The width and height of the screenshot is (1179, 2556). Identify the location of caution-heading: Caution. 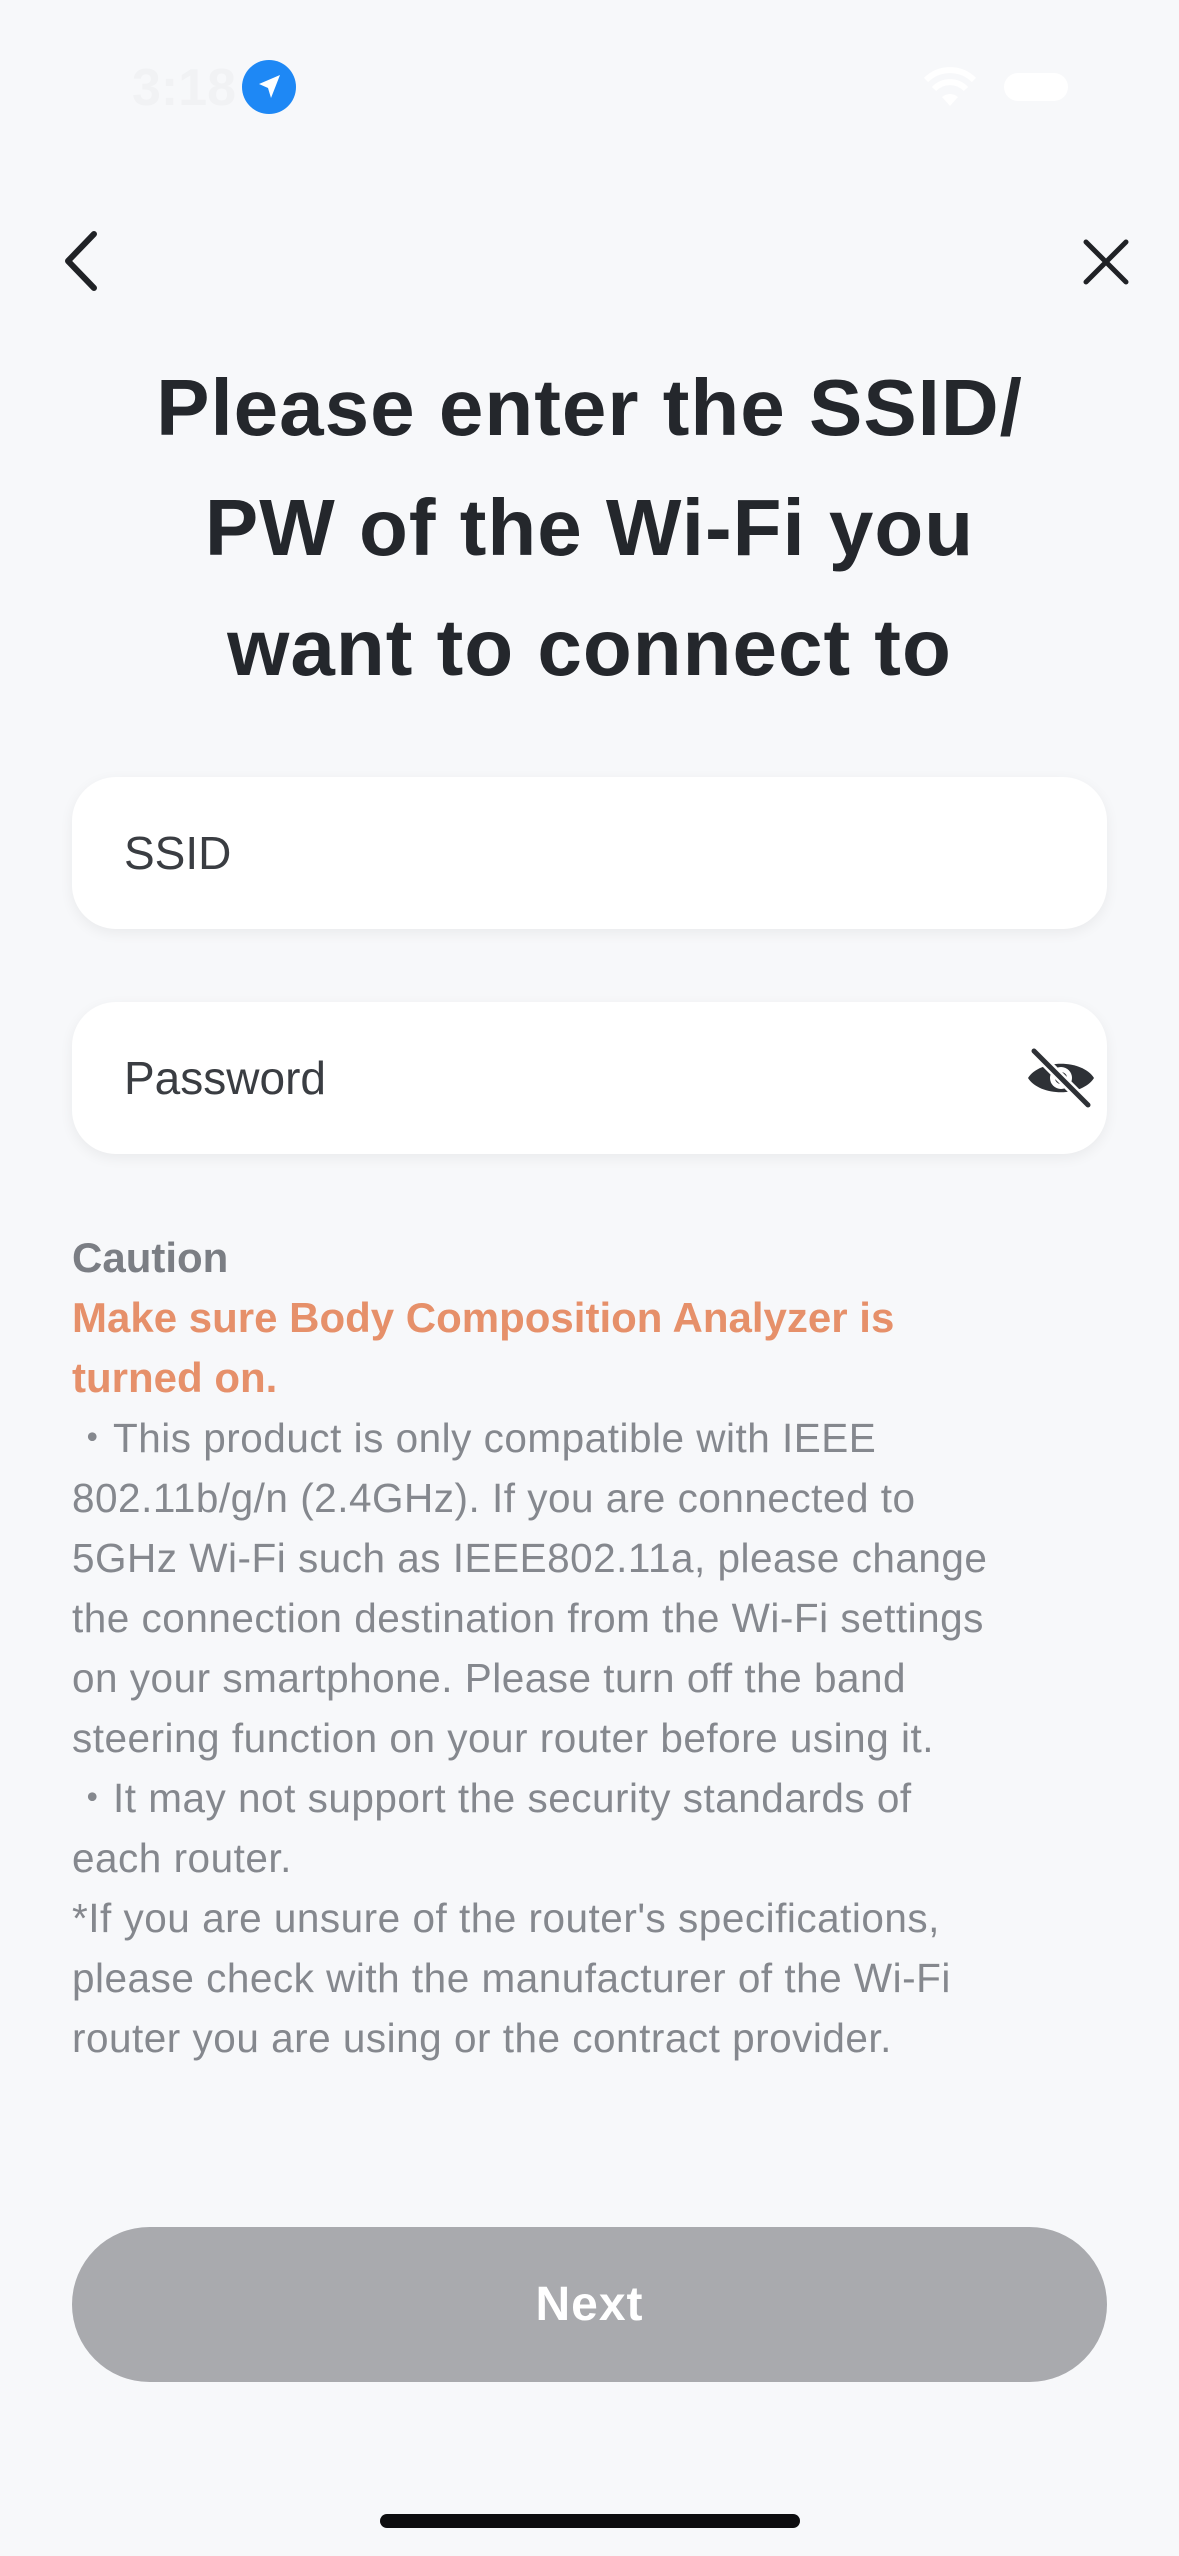
(150, 1257).